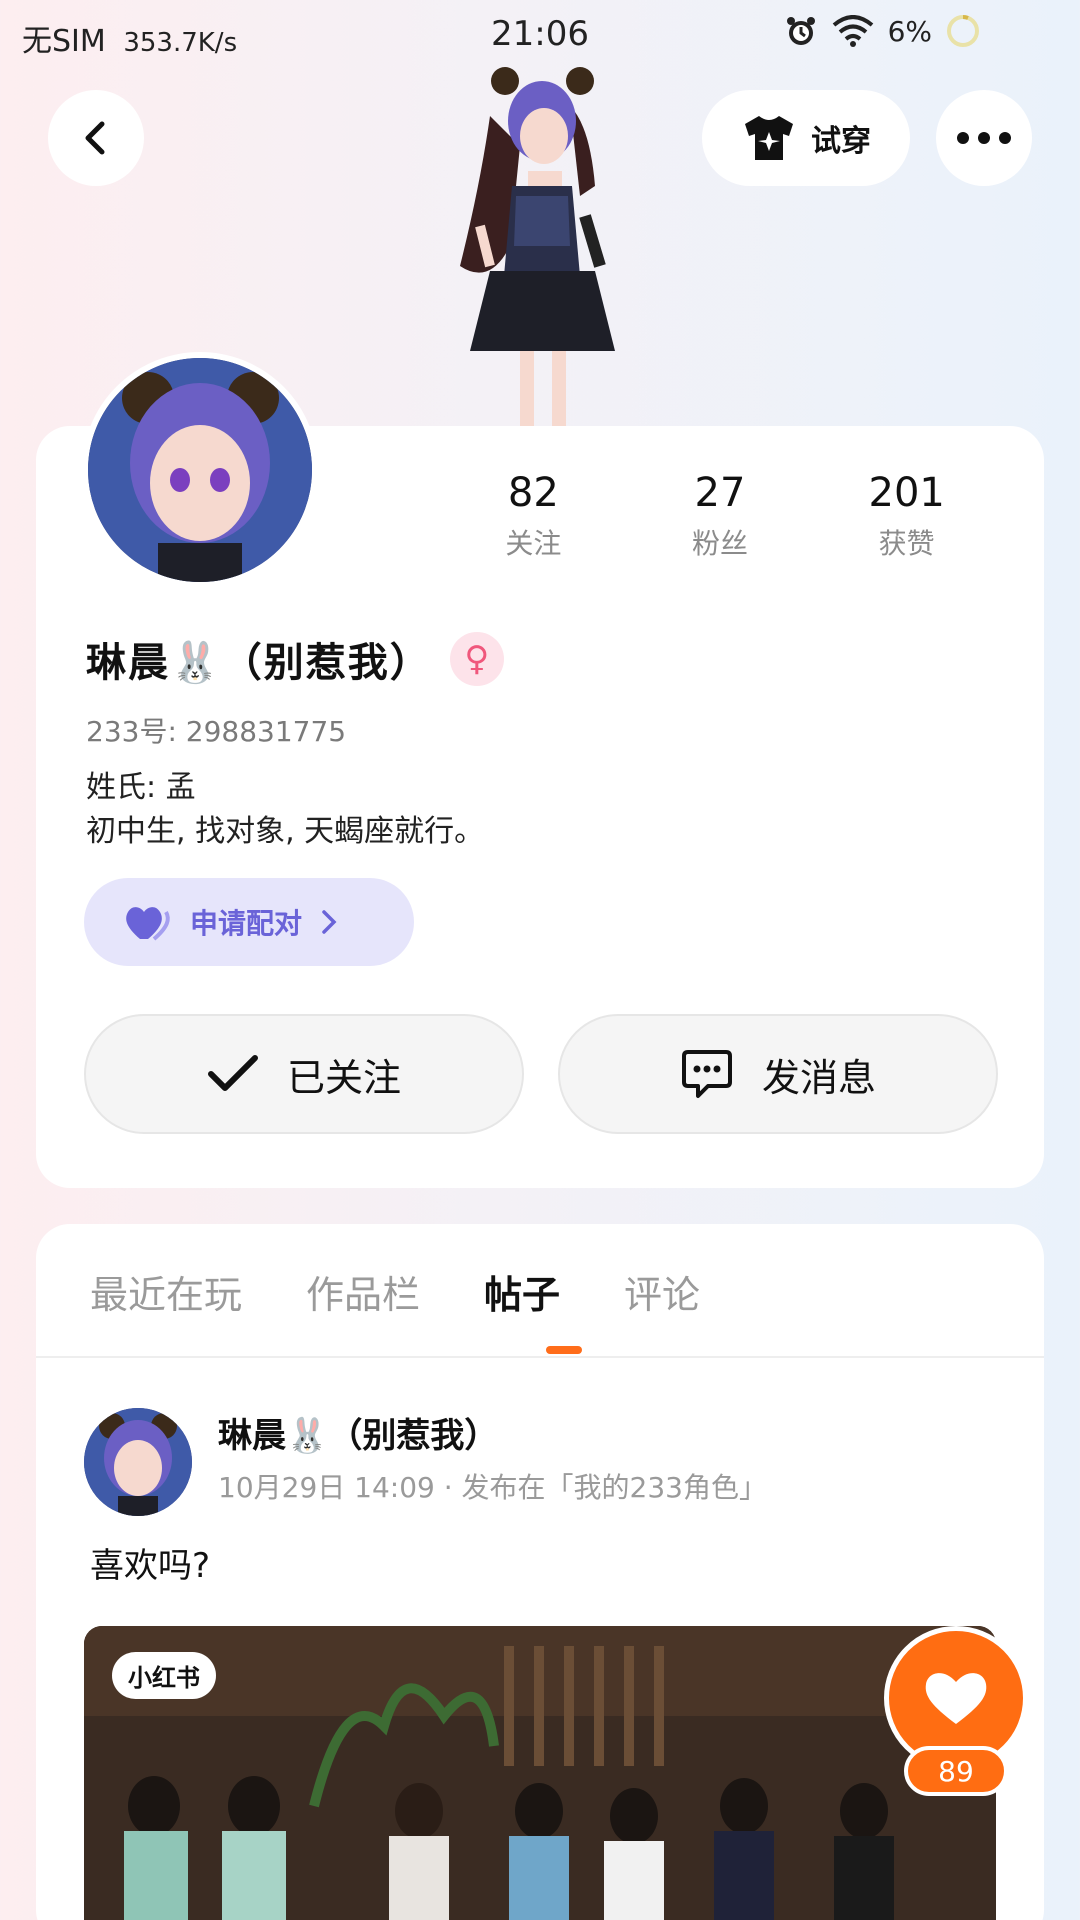  What do you see at coordinates (720, 543) in the screenshot?
I see `stat-followers-label: 粉丝` at bounding box center [720, 543].